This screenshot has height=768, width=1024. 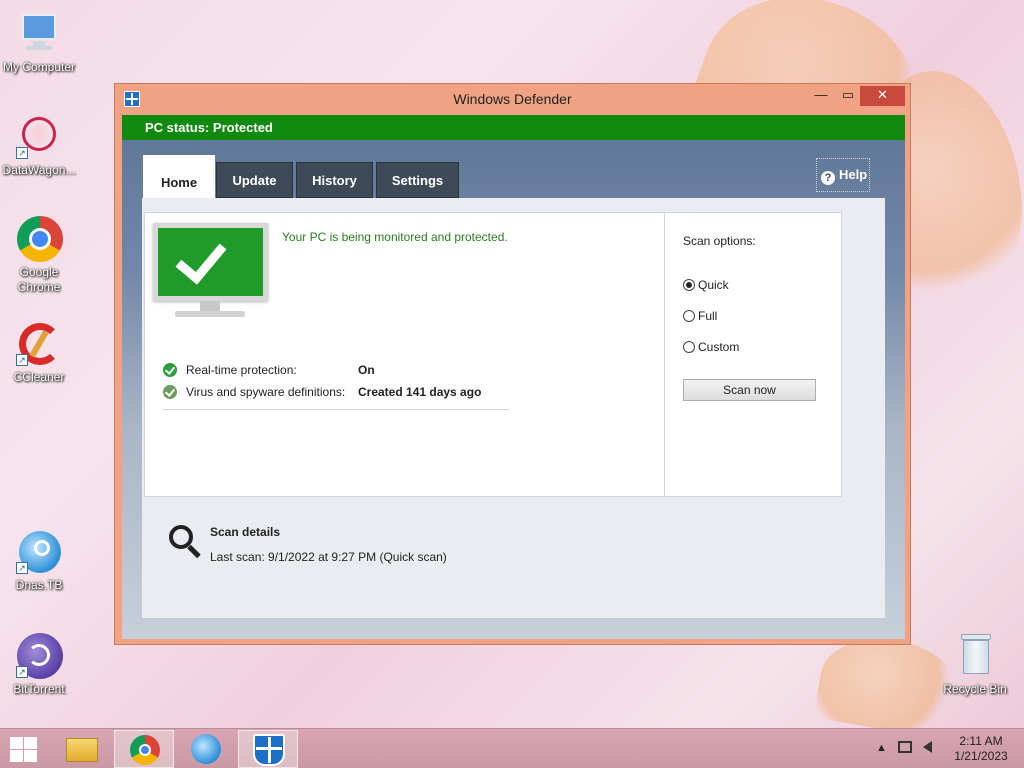 What do you see at coordinates (186, 542) in the screenshot?
I see `magnifier-icon` at bounding box center [186, 542].